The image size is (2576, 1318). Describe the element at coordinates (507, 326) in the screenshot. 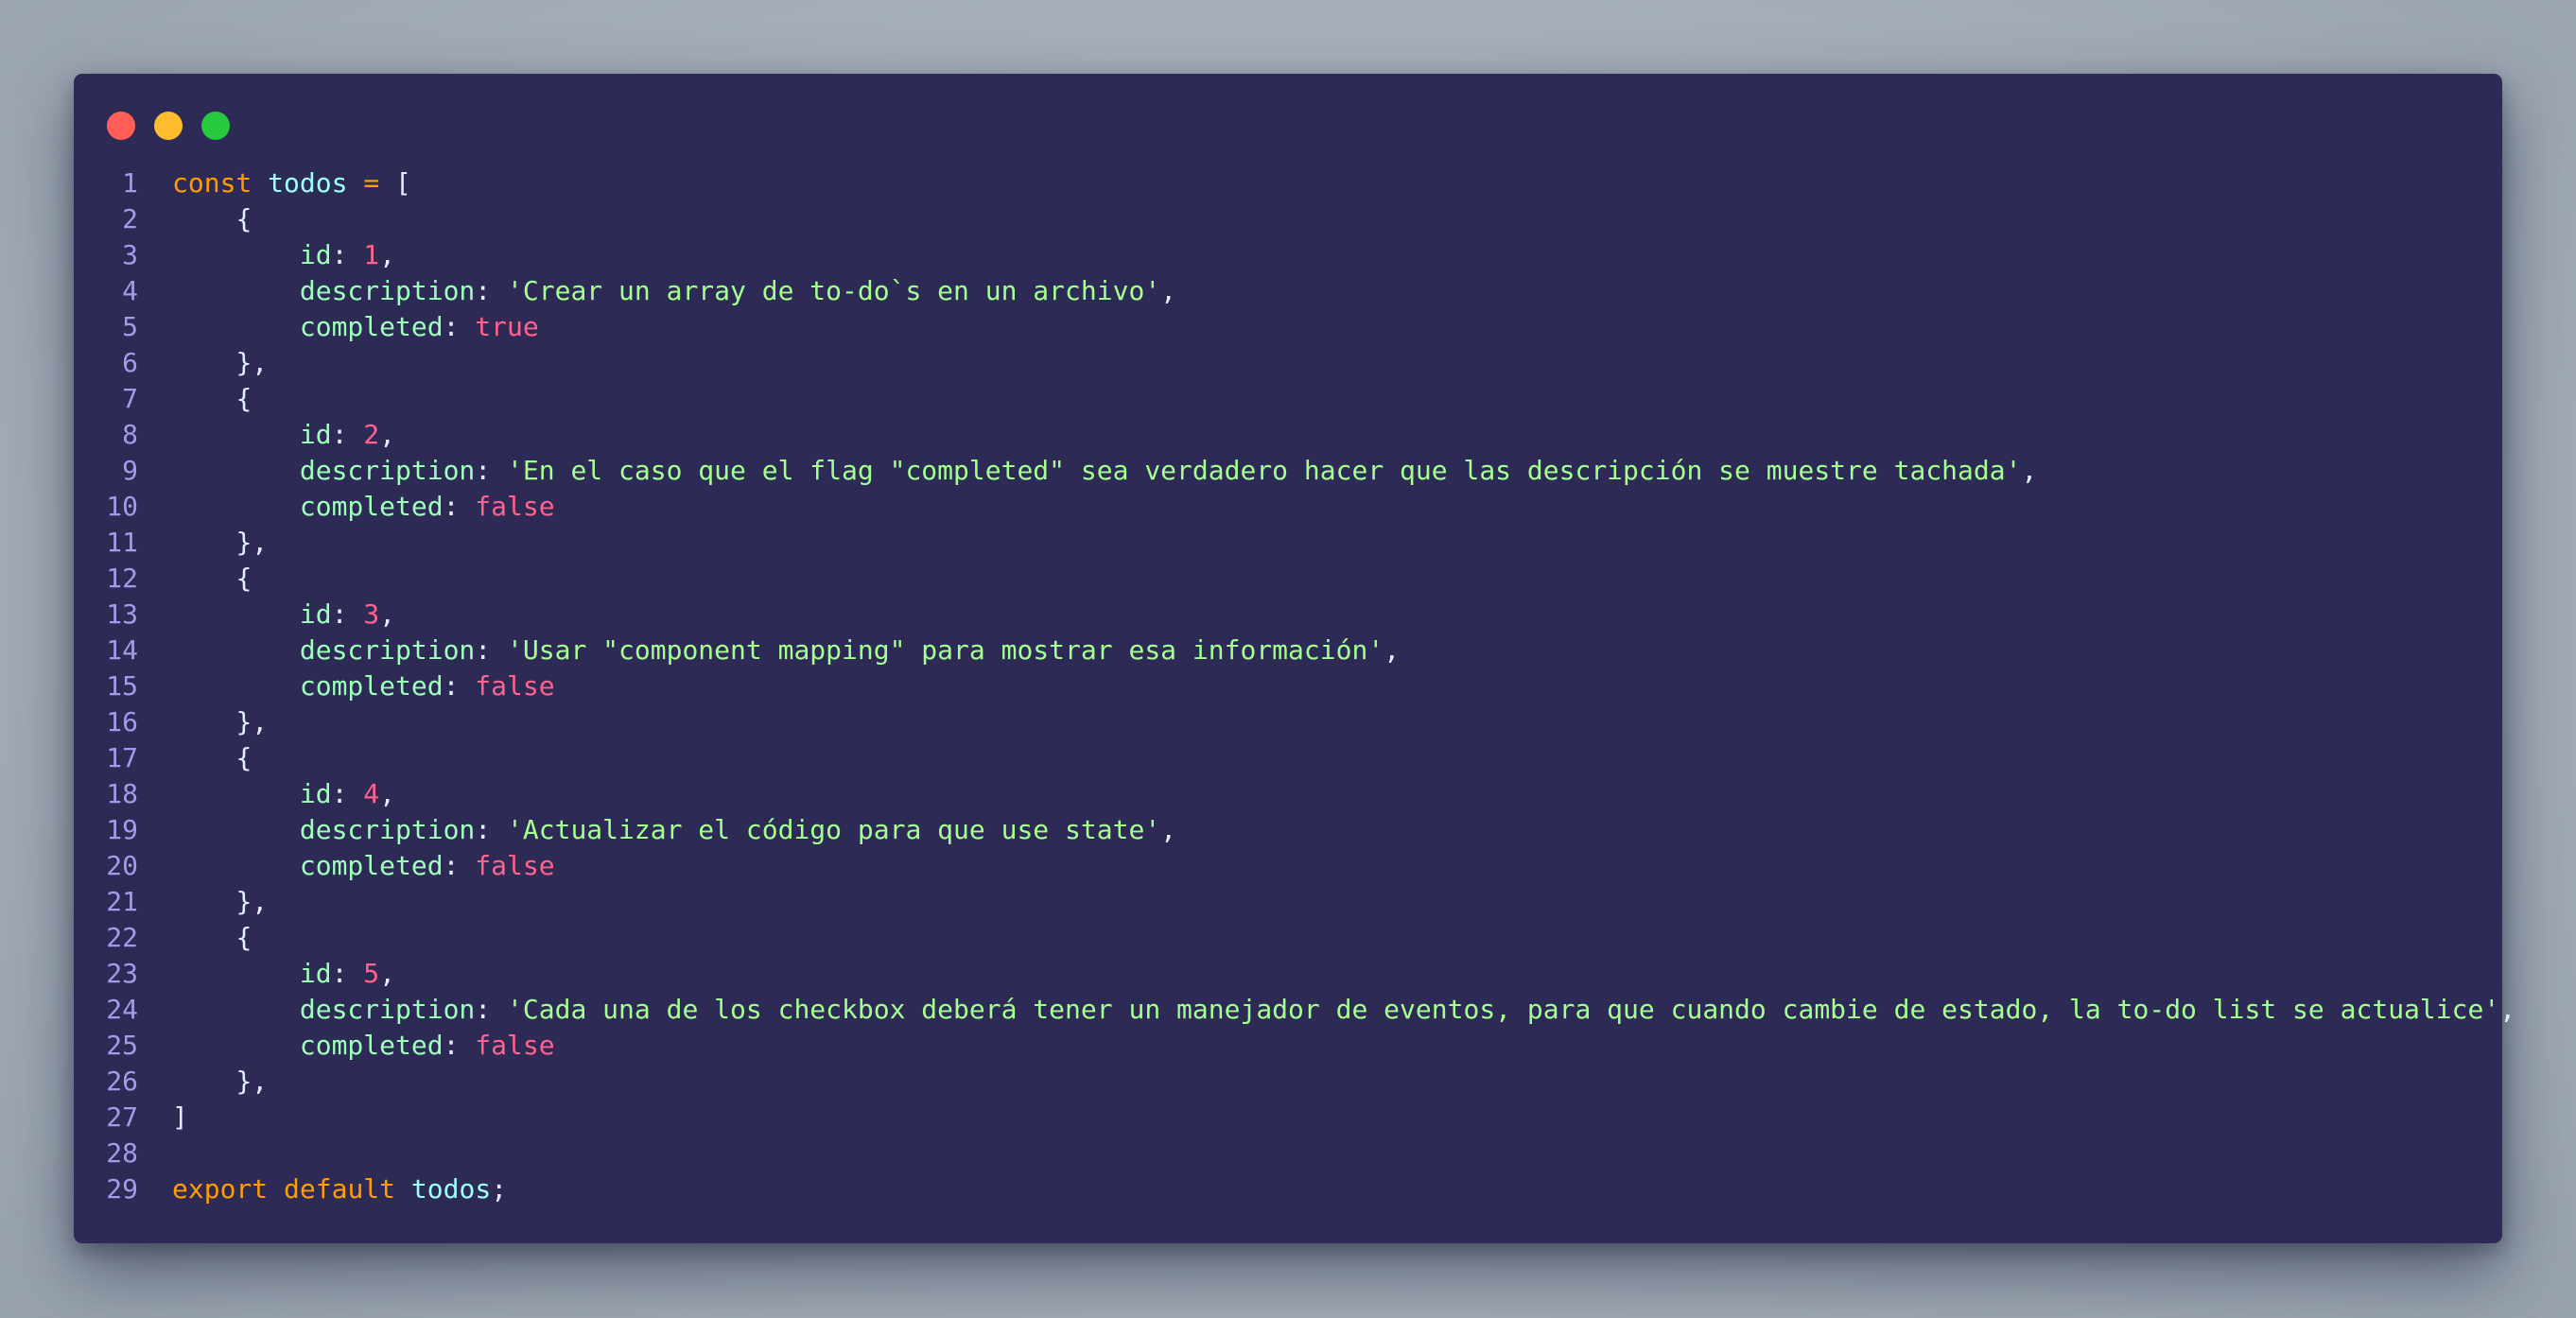

I see `token-bool: true` at that location.